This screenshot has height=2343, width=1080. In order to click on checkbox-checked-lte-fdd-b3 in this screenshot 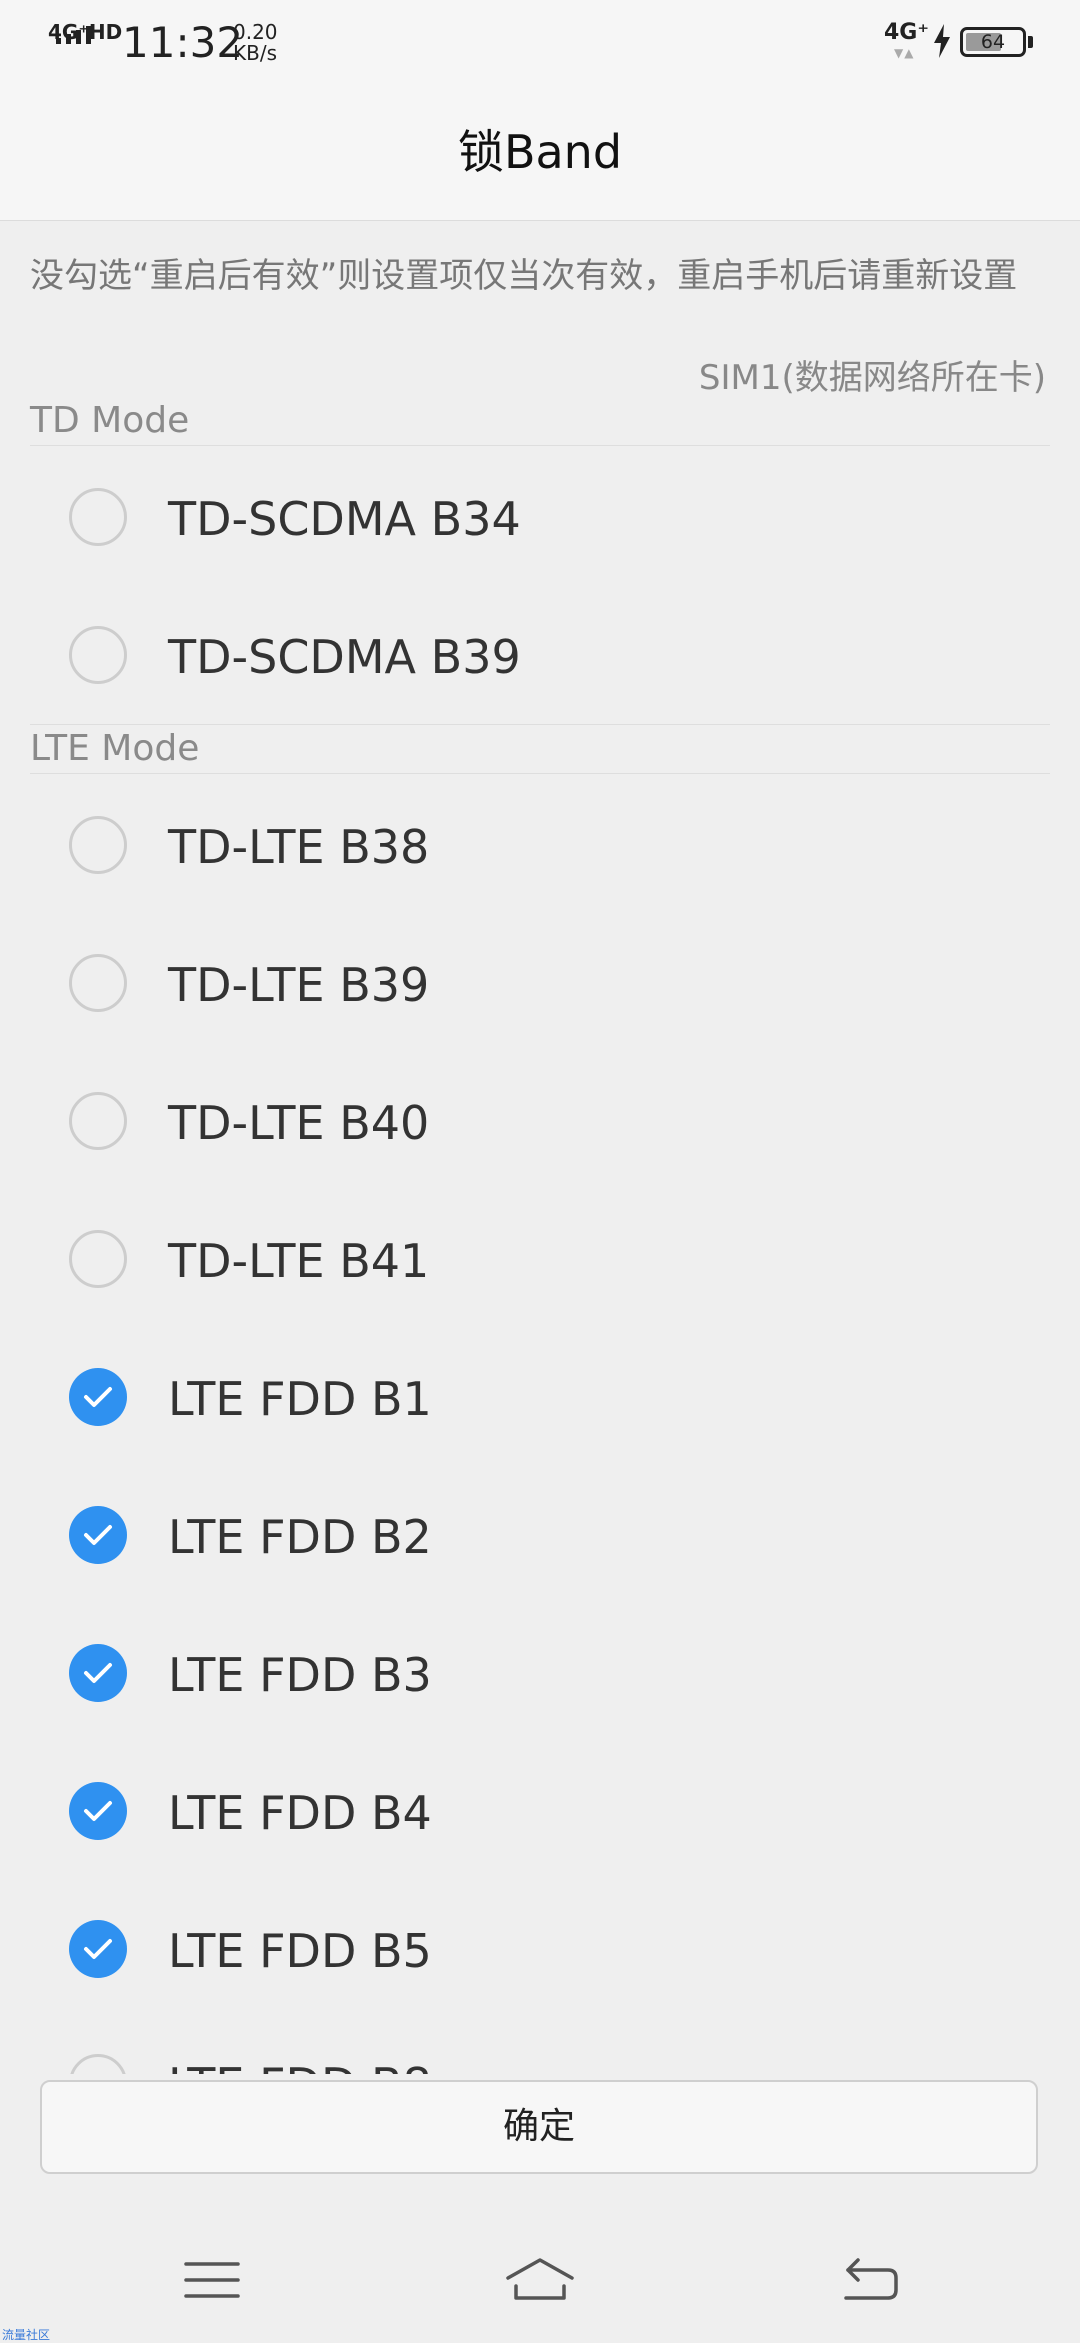, I will do `click(98, 1673)`.